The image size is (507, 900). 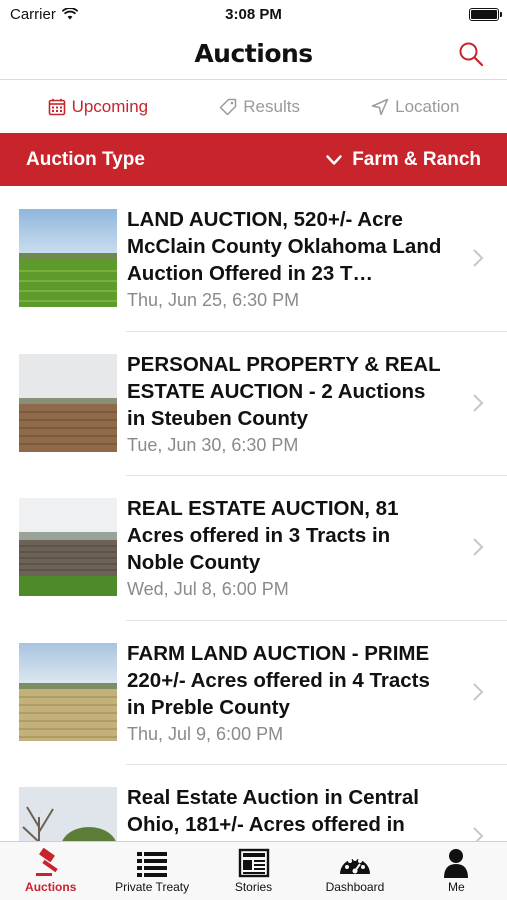 I want to click on filter-value: Farm & Ranch, so click(x=416, y=159).